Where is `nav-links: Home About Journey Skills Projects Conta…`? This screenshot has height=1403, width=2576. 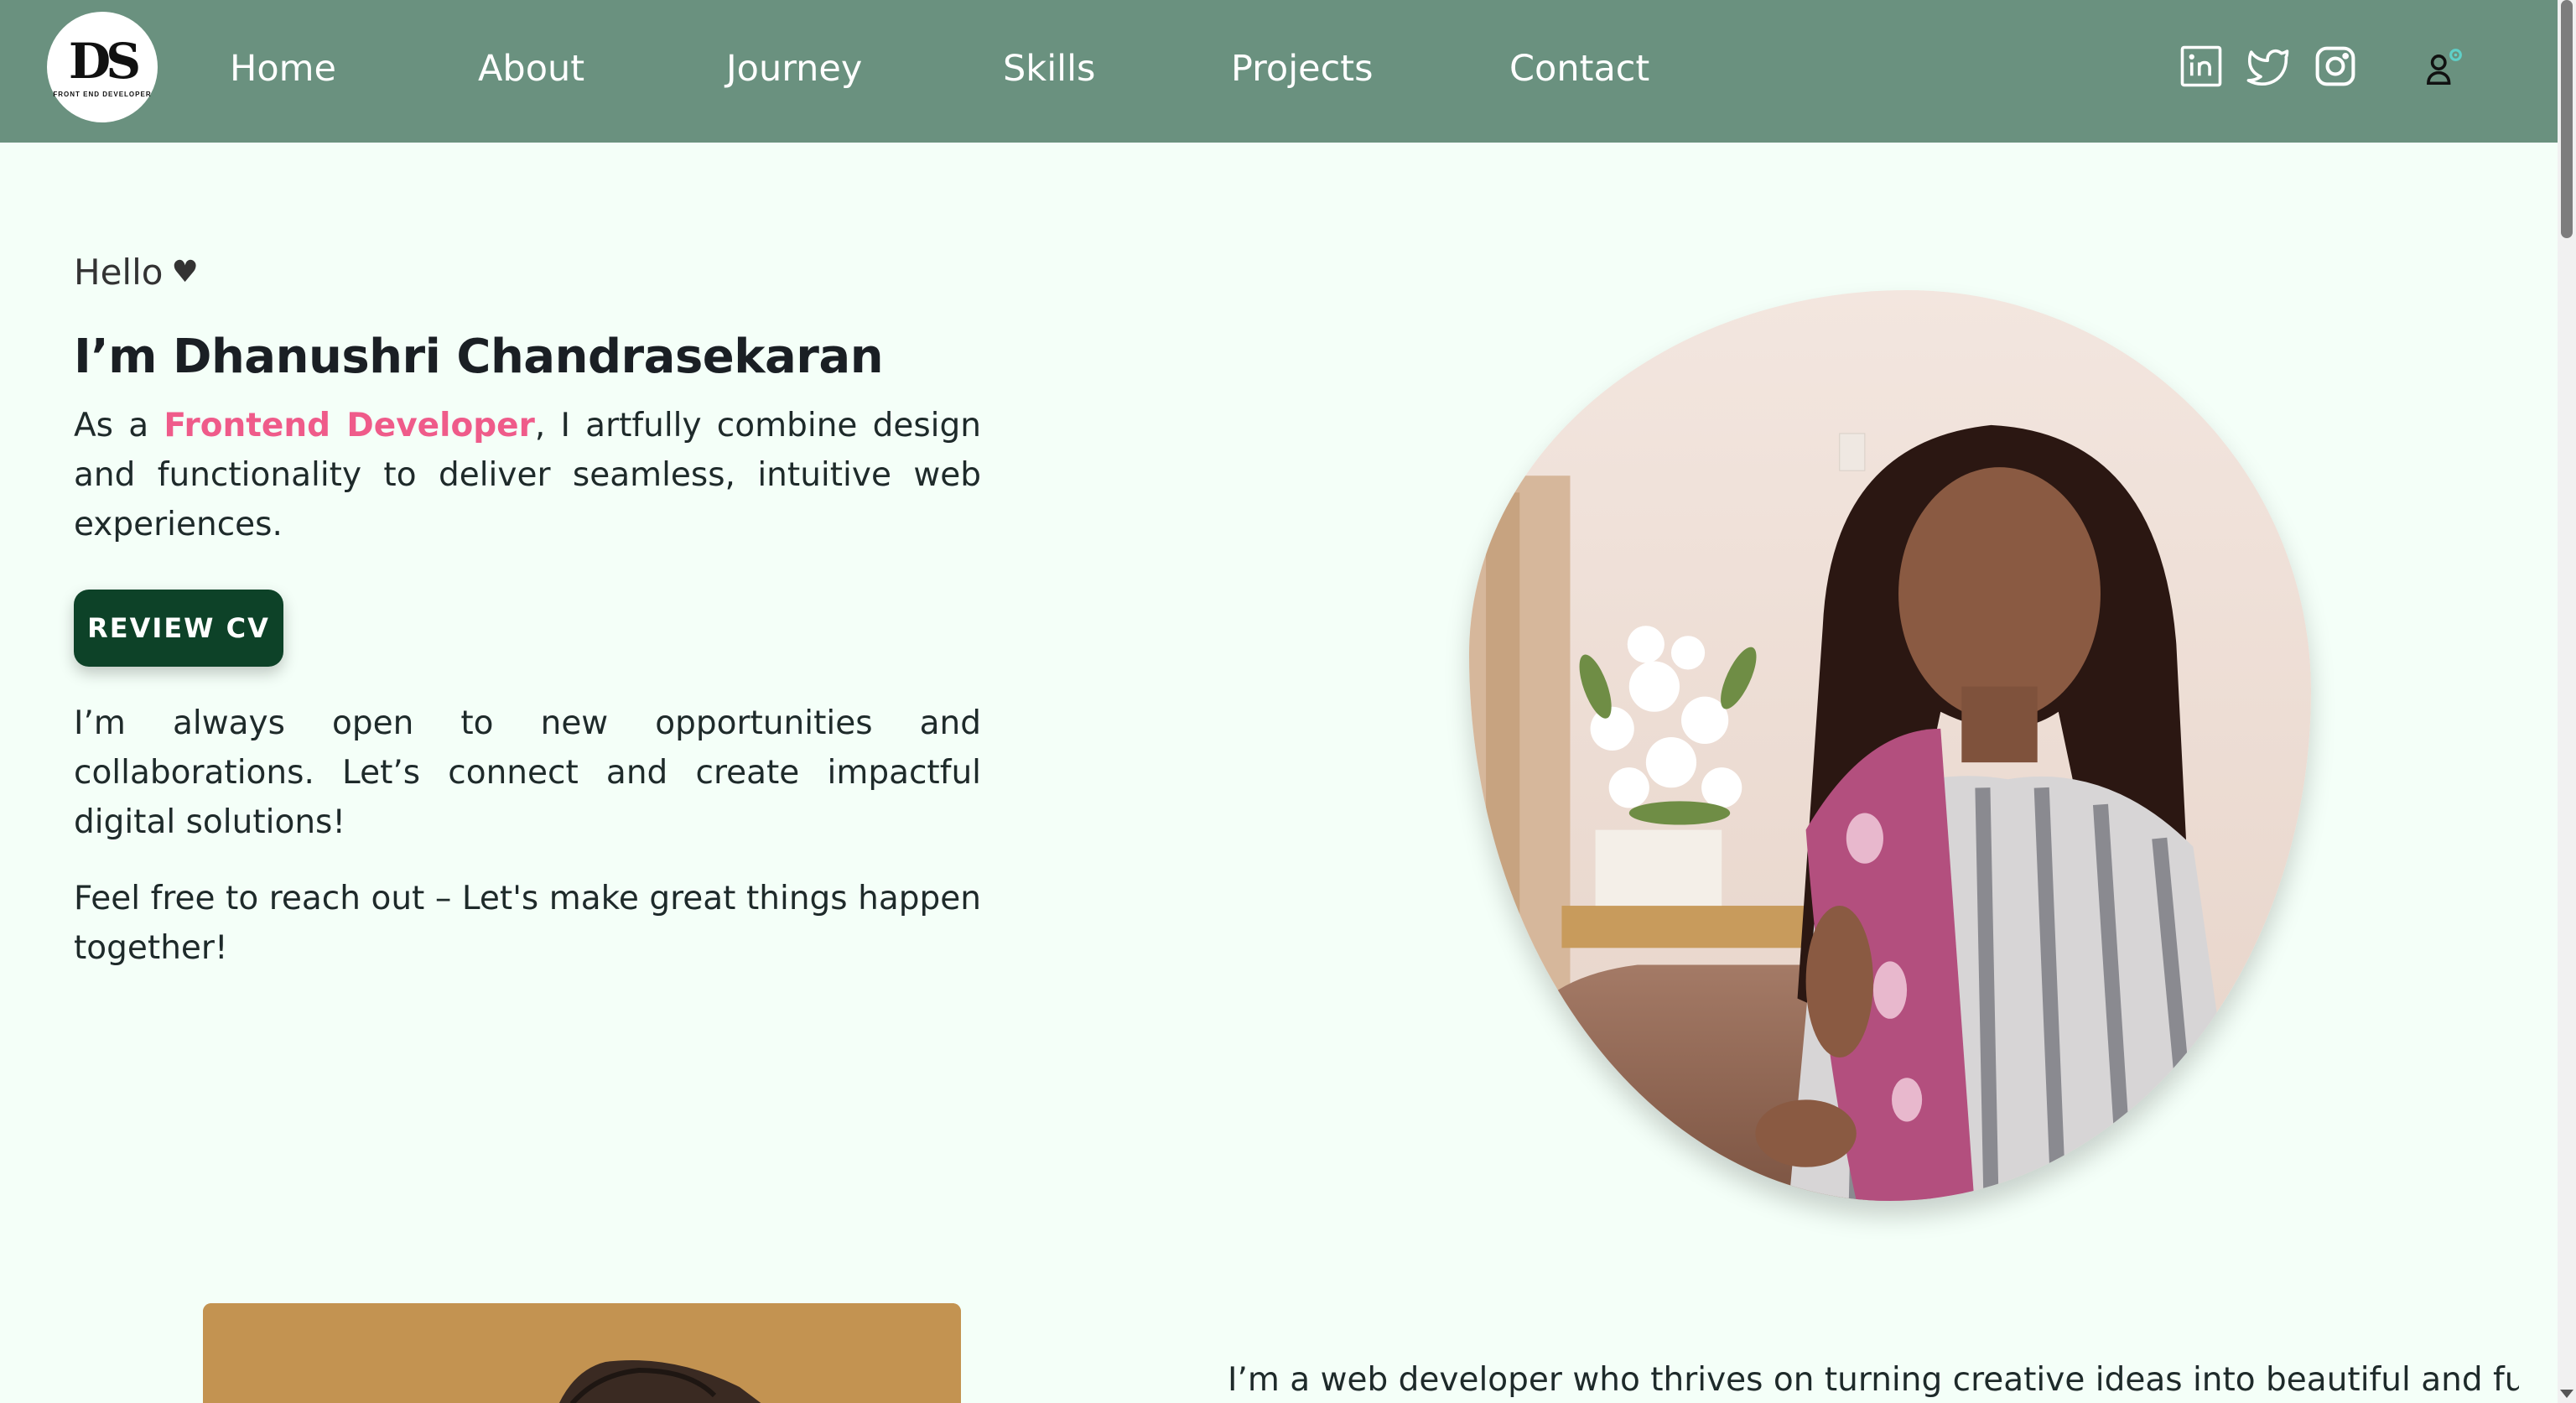 nav-links: Home About Journey Skills Projects Conta… is located at coordinates (880, 71).